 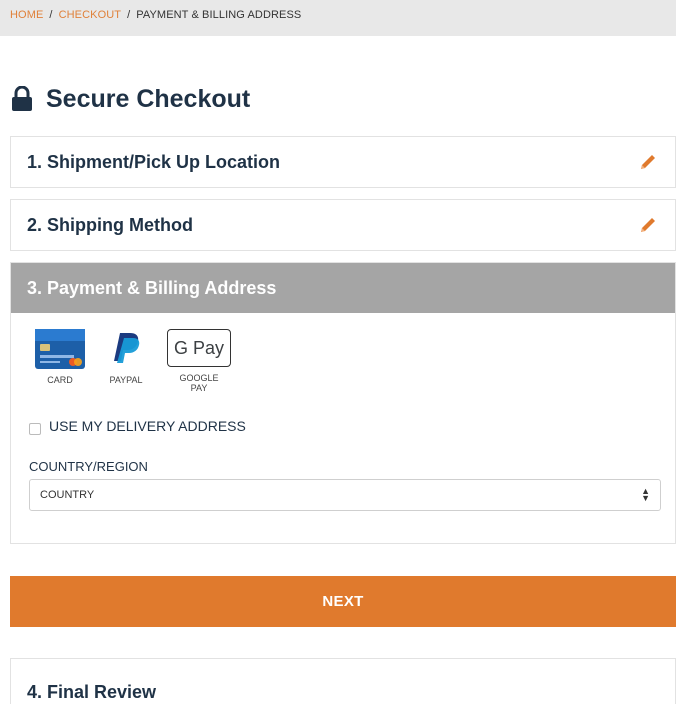 What do you see at coordinates (22, 98) in the screenshot?
I see `lock-icon` at bounding box center [22, 98].